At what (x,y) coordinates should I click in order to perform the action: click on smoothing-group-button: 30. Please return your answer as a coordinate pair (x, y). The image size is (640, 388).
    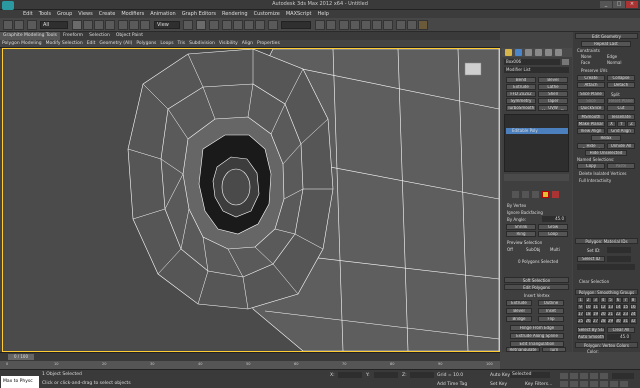
    Looking at the image, I should click on (618, 321).